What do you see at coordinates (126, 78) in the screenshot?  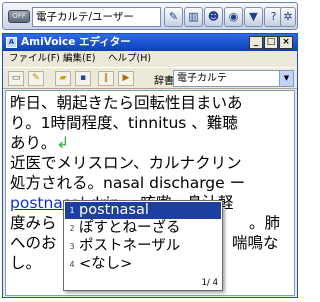 I see `play-icon: ▶` at bounding box center [126, 78].